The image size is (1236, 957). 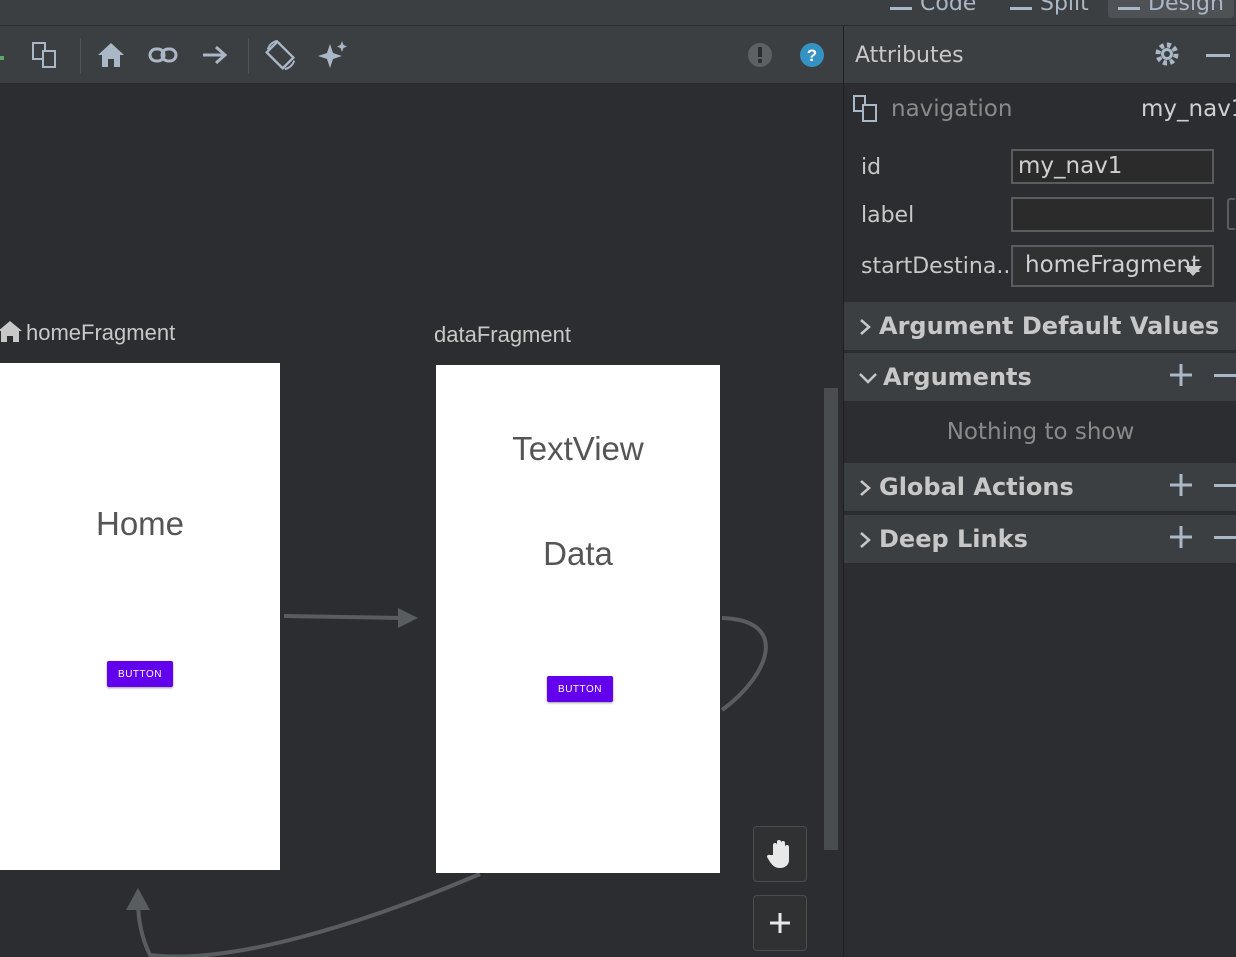 I want to click on attributes-header: Attributes, so click(x=1040, y=55).